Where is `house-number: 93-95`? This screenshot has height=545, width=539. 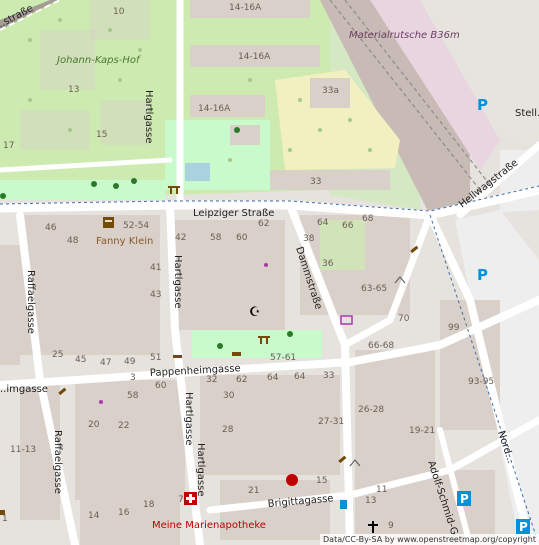 house-number: 93-95 is located at coordinates (481, 382).